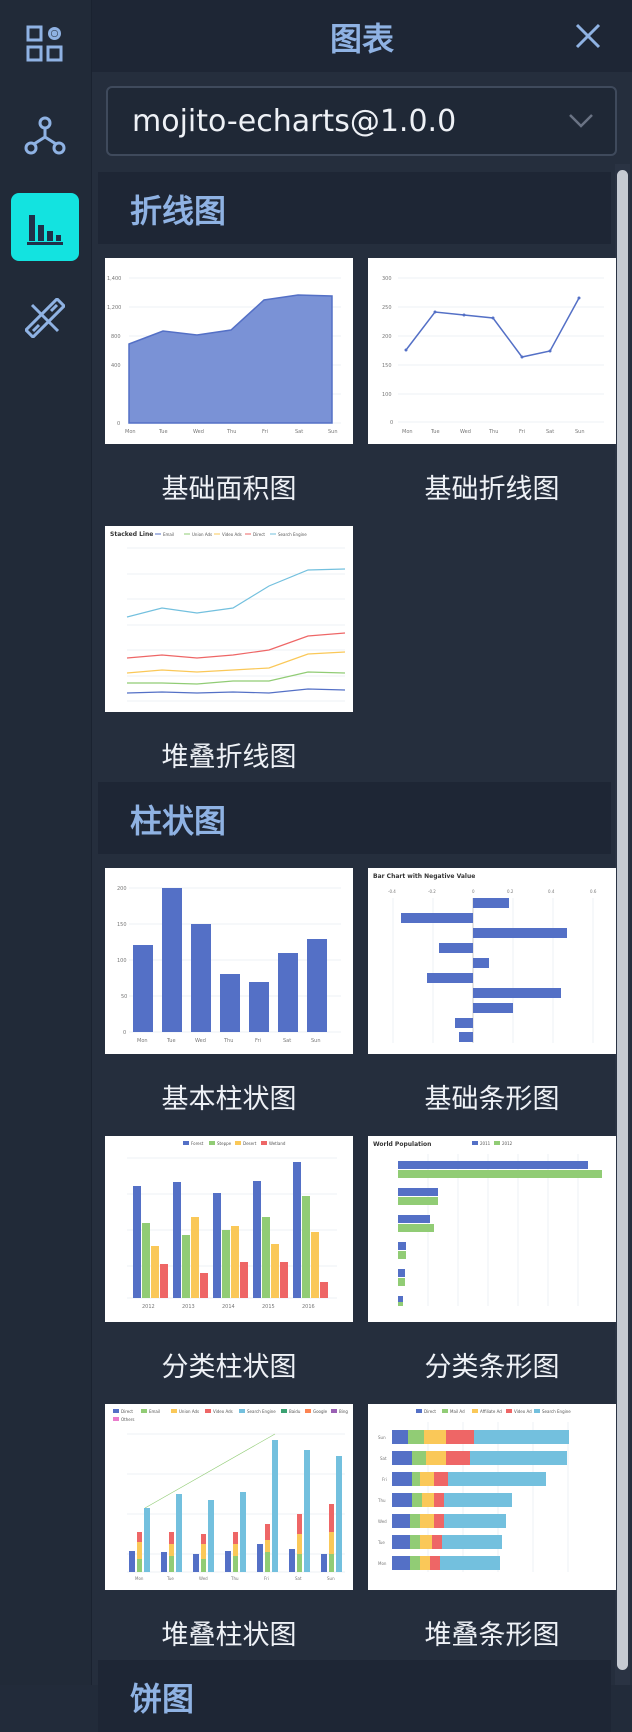 Image resolution: width=632 pixels, height=1732 pixels. I want to click on svg-text: 800, so click(116, 337).